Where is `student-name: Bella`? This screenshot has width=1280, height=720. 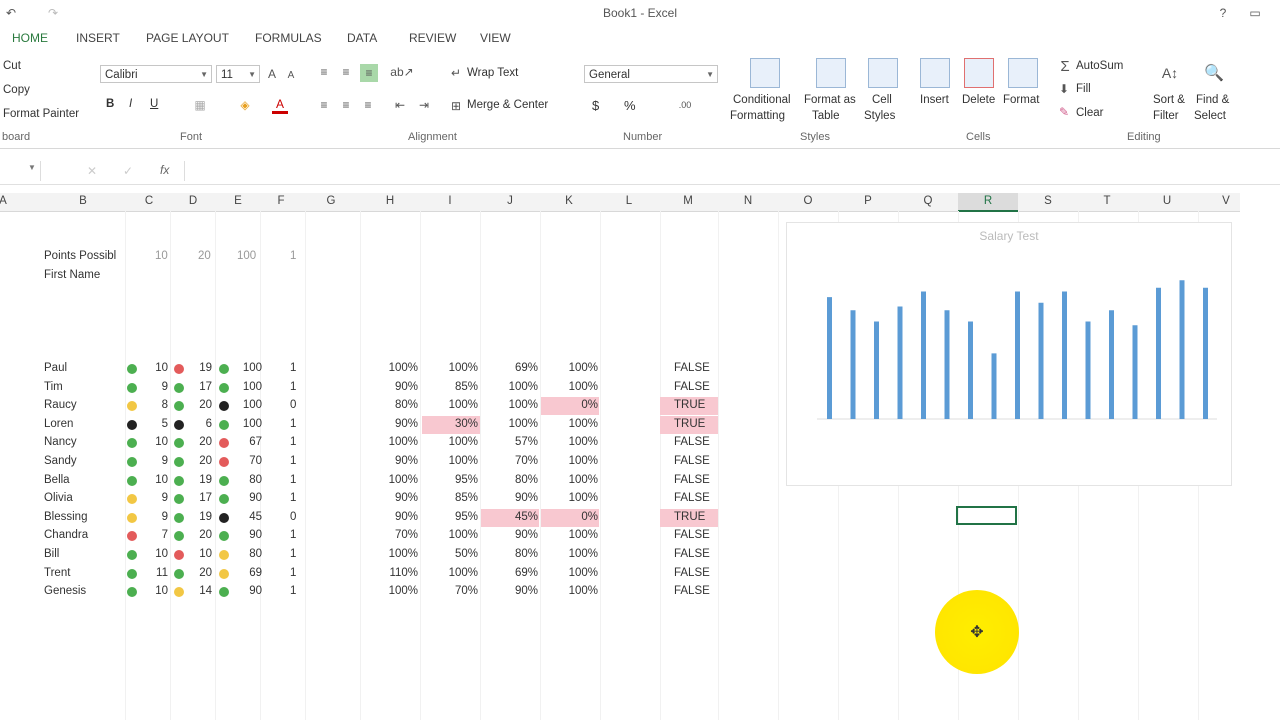
student-name: Bella is located at coordinates (57, 480).